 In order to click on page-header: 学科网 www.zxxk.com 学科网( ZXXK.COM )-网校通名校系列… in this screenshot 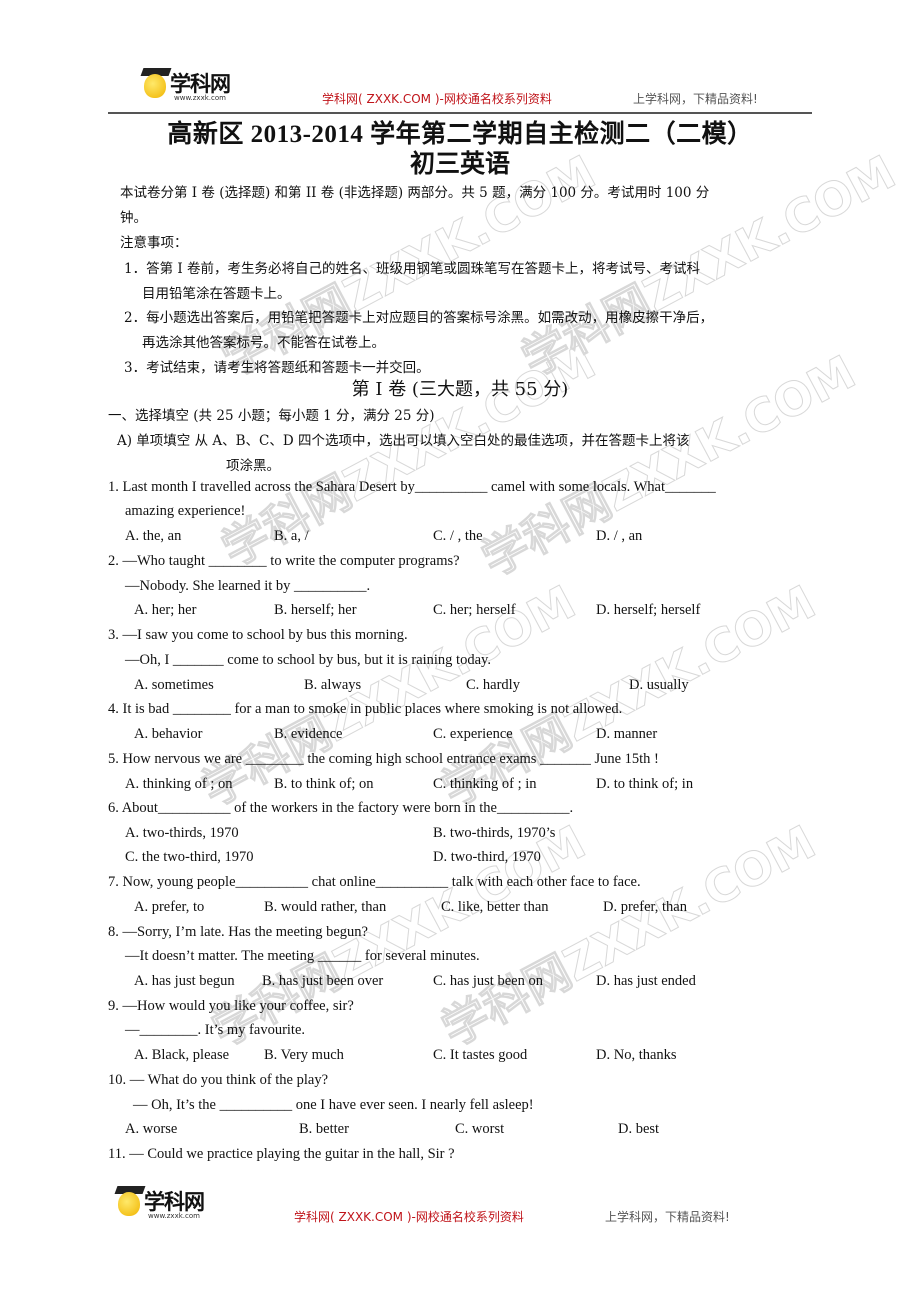, I will do `click(460, 89)`.